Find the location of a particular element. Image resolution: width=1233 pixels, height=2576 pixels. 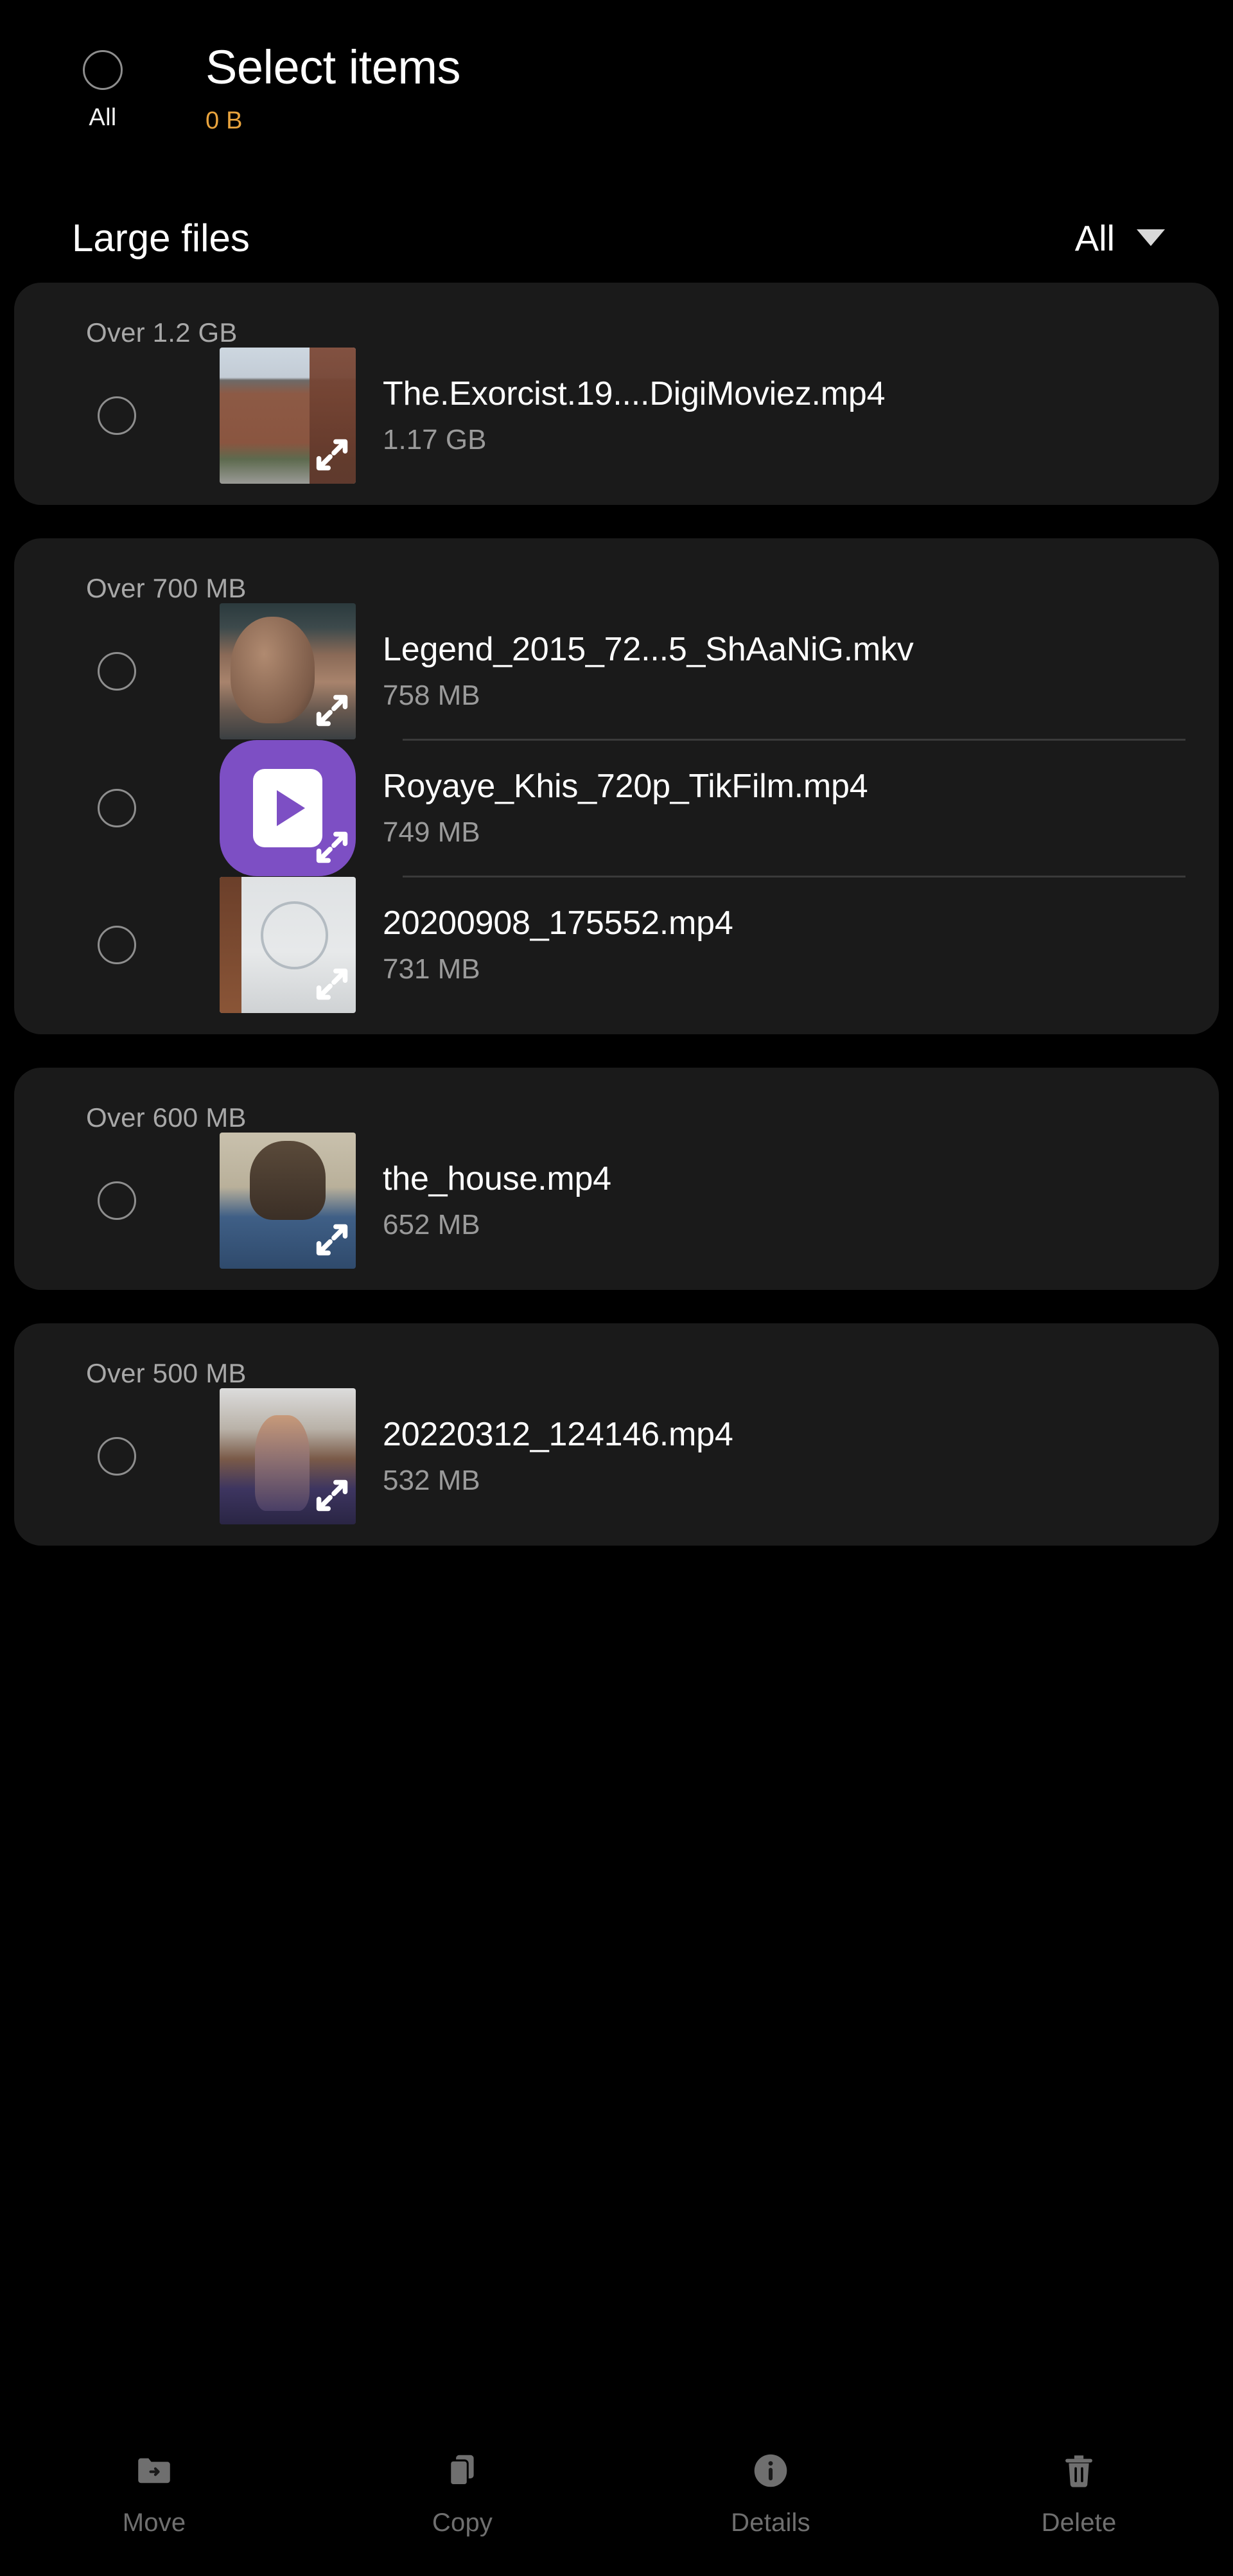

copy-sheets-icon is located at coordinates (462, 2470).